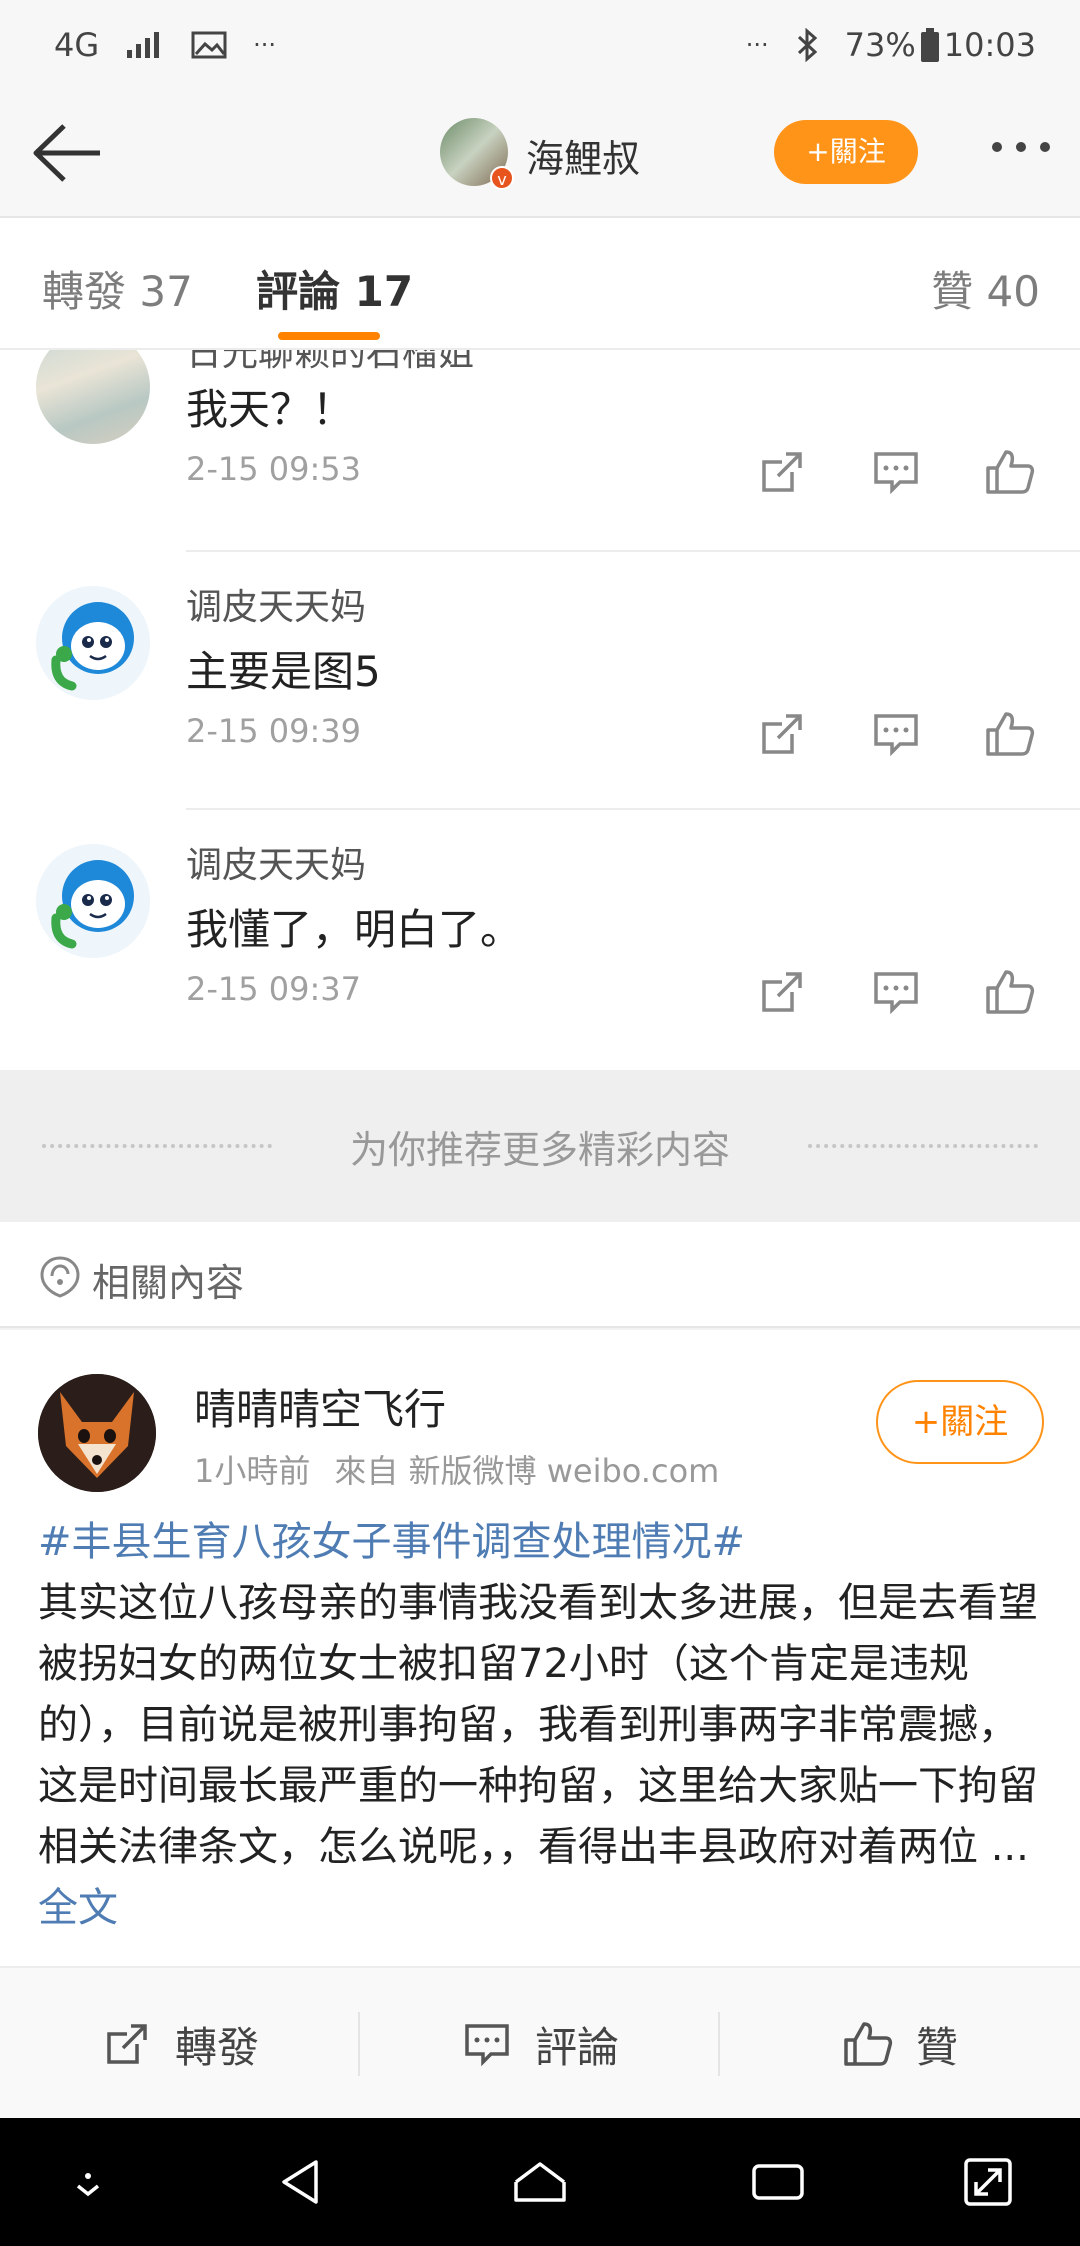 This screenshot has height=2246, width=1080. I want to click on battery-percent: 73%, so click(880, 45).